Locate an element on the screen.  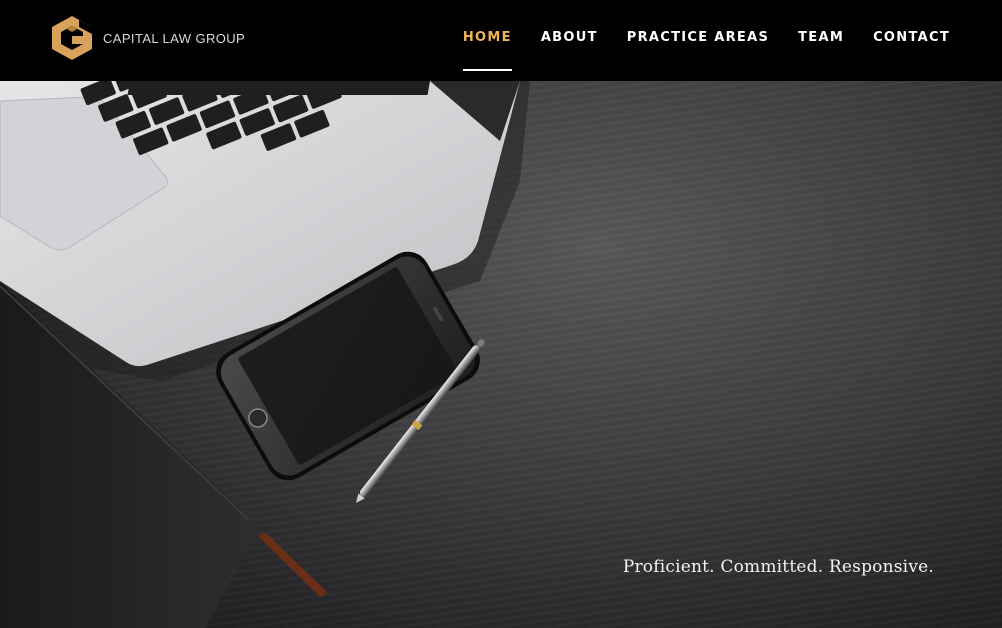
nav-item-label: TEAM is located at coordinates (821, 37).